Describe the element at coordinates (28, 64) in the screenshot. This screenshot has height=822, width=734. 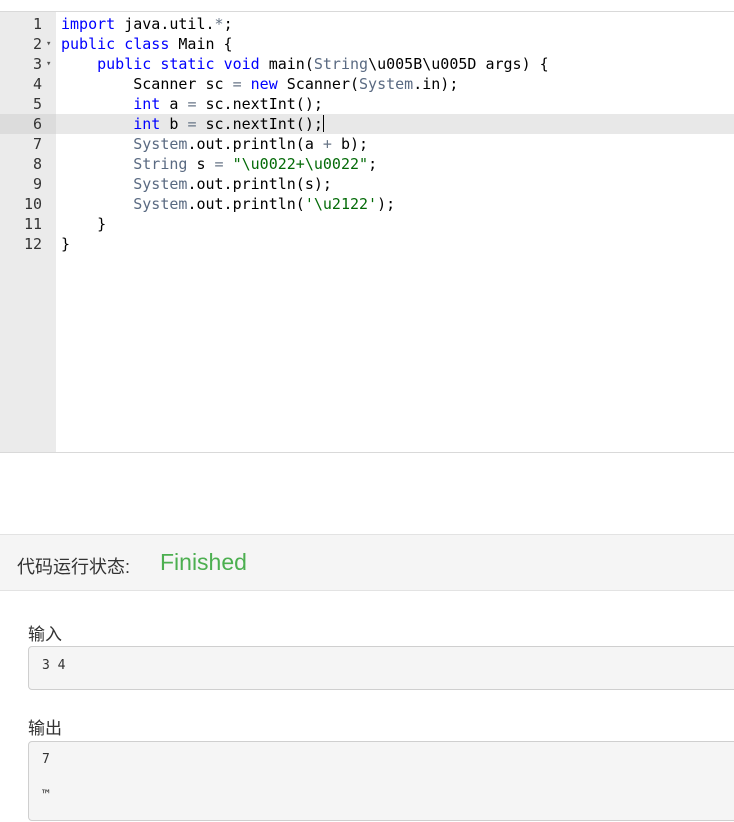
I see `line-number-cell: 3 ▾` at that location.